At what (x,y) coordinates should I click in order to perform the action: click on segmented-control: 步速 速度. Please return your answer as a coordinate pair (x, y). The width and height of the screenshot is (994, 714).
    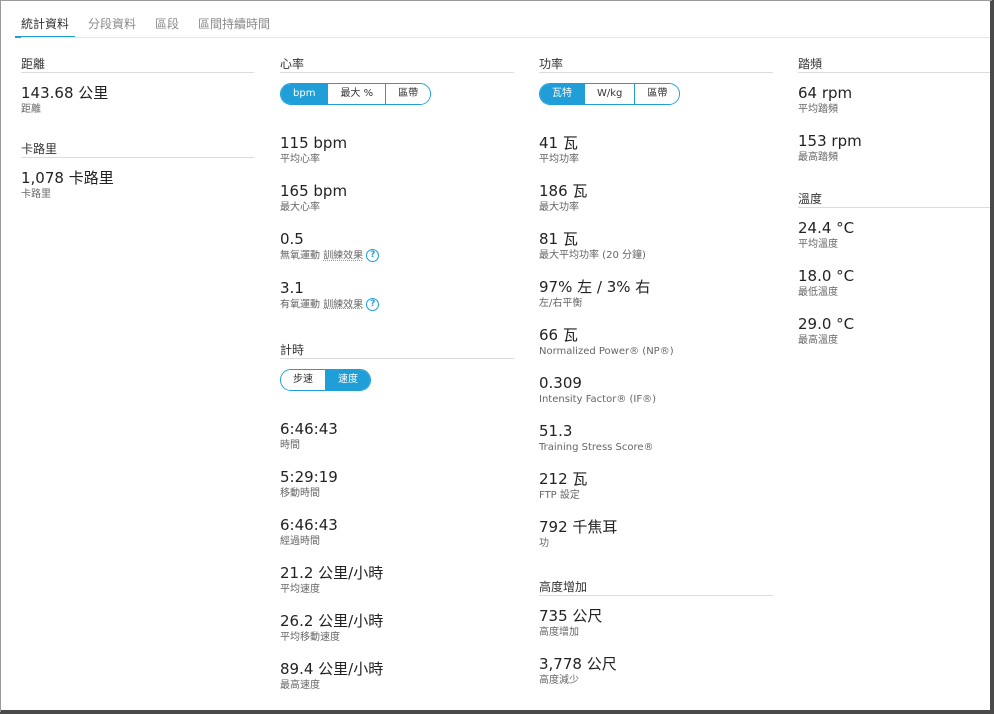
    Looking at the image, I should click on (325, 380).